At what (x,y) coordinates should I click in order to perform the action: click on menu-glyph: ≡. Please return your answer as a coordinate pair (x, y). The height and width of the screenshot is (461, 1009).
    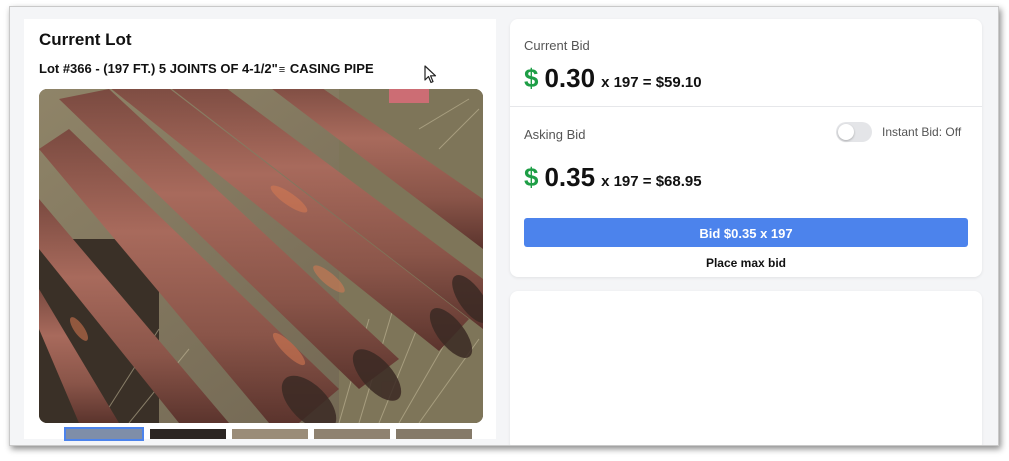
    Looking at the image, I should click on (282, 70).